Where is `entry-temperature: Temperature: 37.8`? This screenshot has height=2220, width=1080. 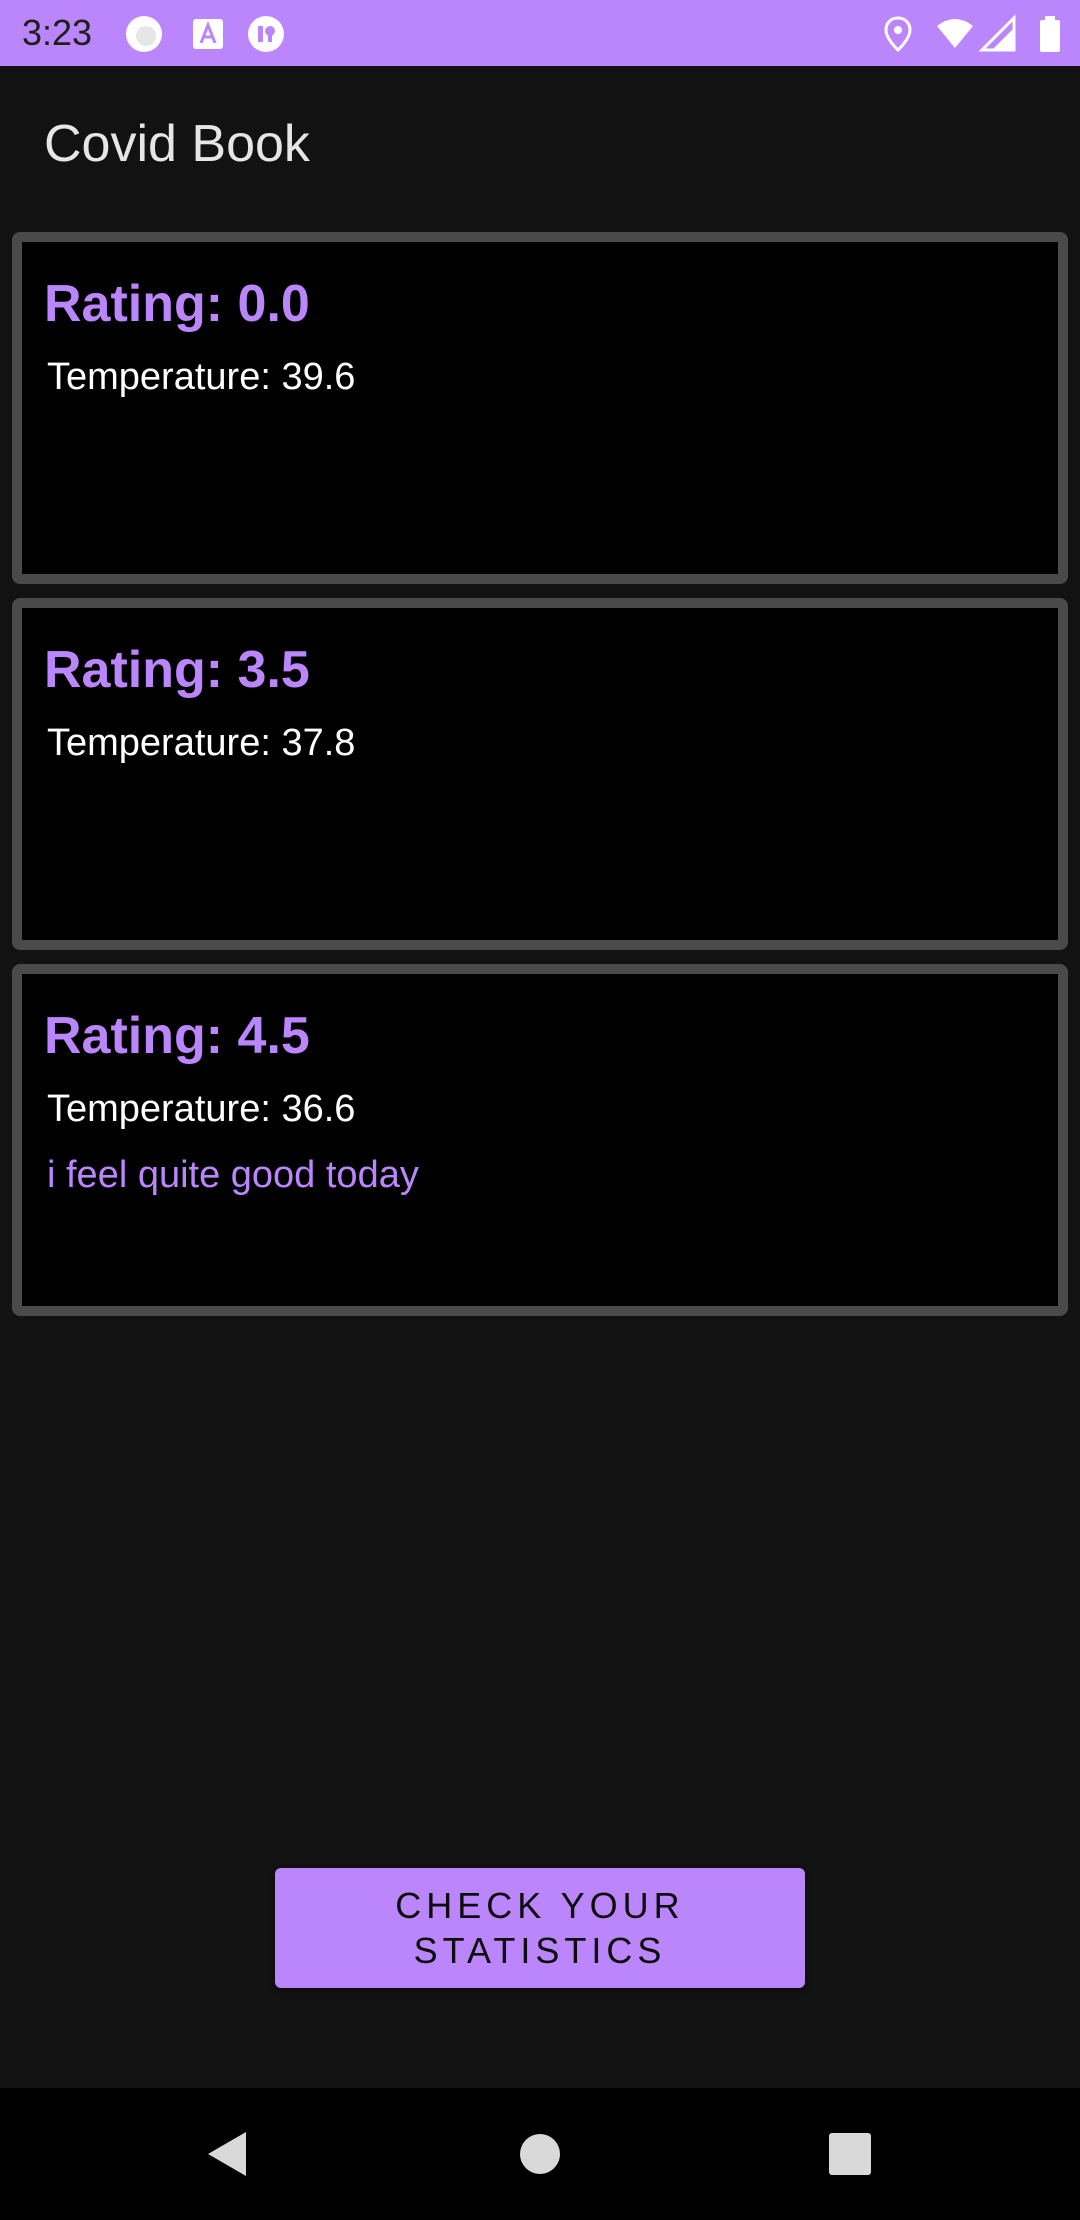 entry-temperature: Temperature: 37.8 is located at coordinates (201, 743).